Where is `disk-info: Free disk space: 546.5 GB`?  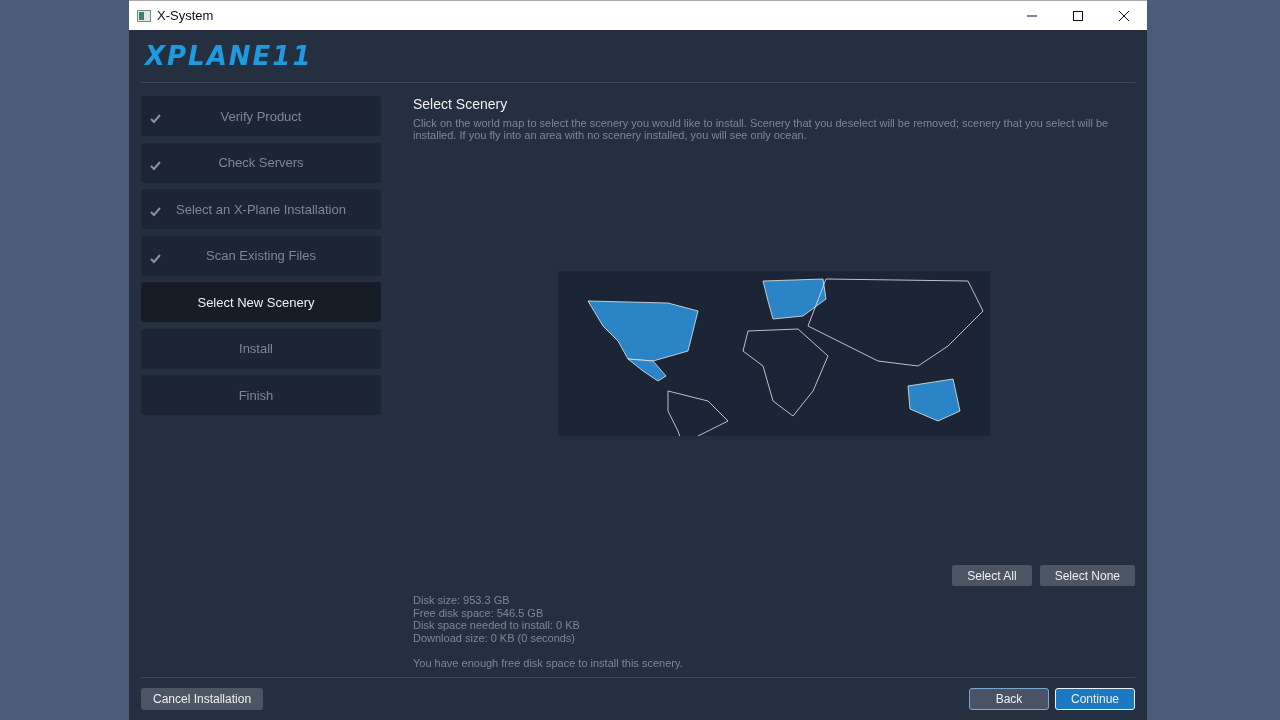 disk-info: Free disk space: 546.5 GB is located at coordinates (479, 612).